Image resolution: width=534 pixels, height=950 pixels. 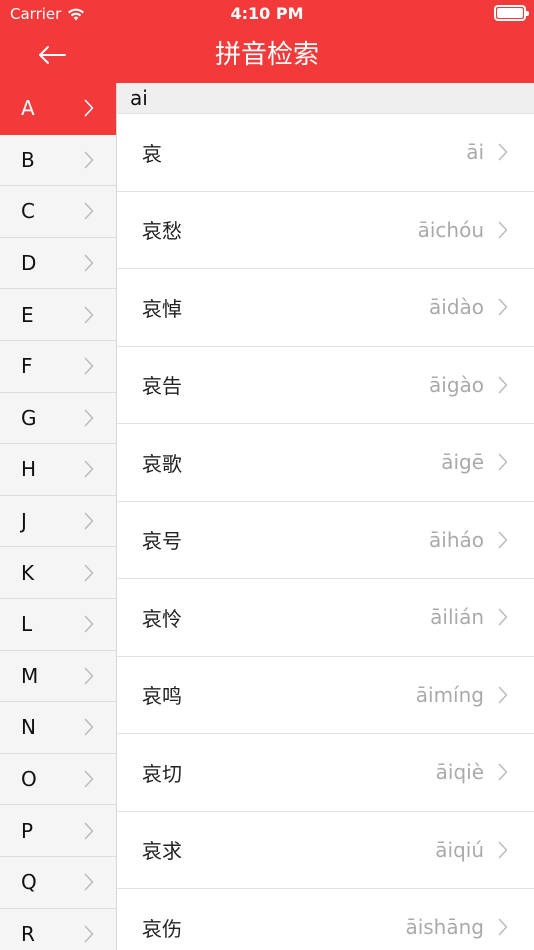 I want to click on sidebar-letter-b: B, so click(x=58, y=161).